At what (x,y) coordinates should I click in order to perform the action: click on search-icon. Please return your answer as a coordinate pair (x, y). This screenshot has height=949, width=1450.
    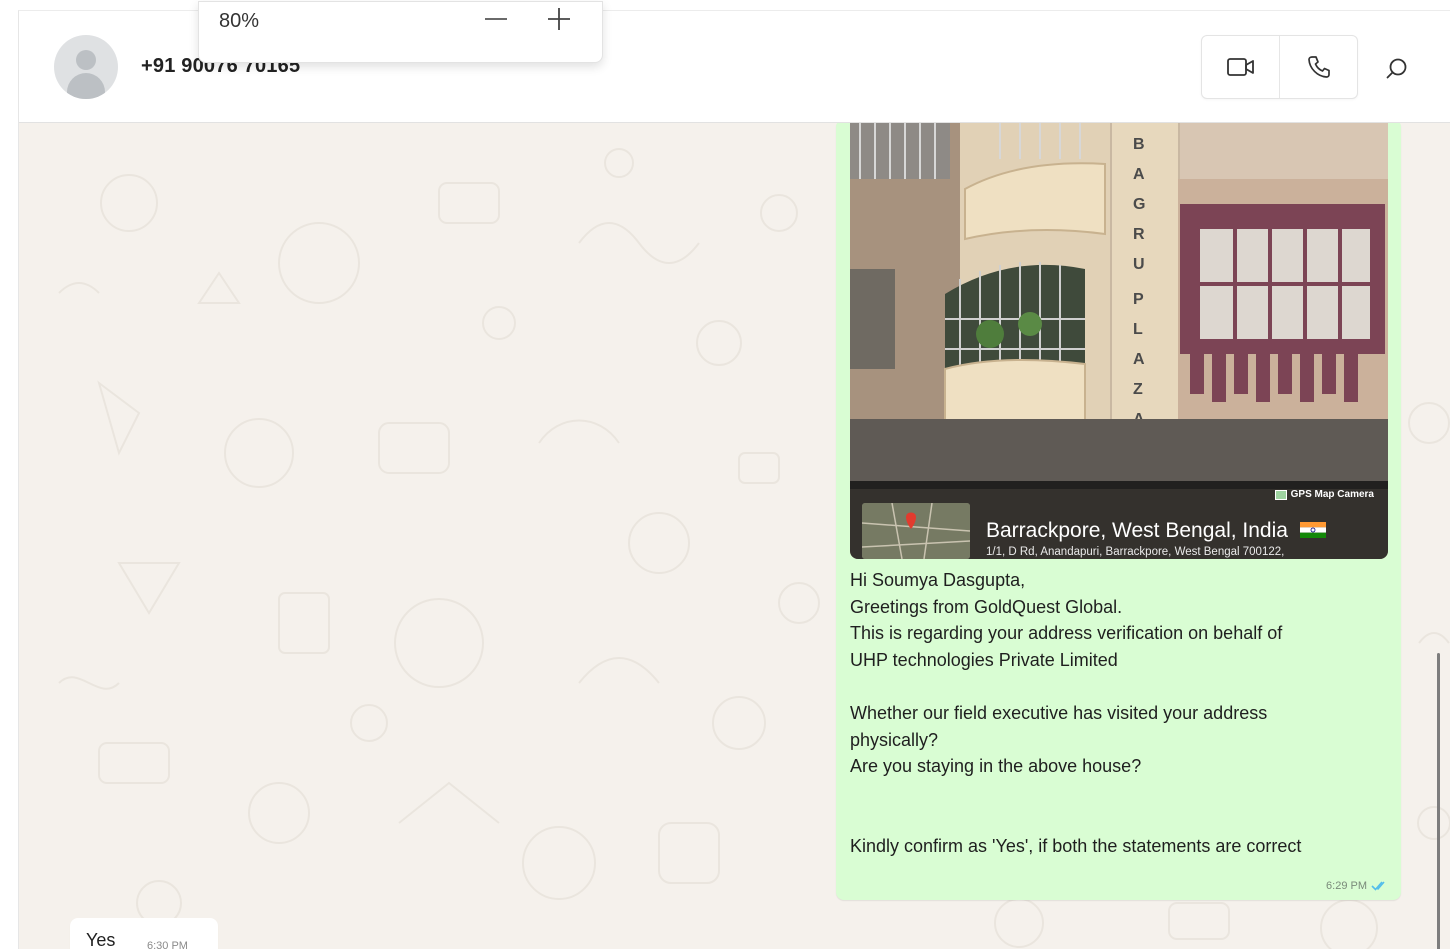
    Looking at the image, I should click on (1396, 68).